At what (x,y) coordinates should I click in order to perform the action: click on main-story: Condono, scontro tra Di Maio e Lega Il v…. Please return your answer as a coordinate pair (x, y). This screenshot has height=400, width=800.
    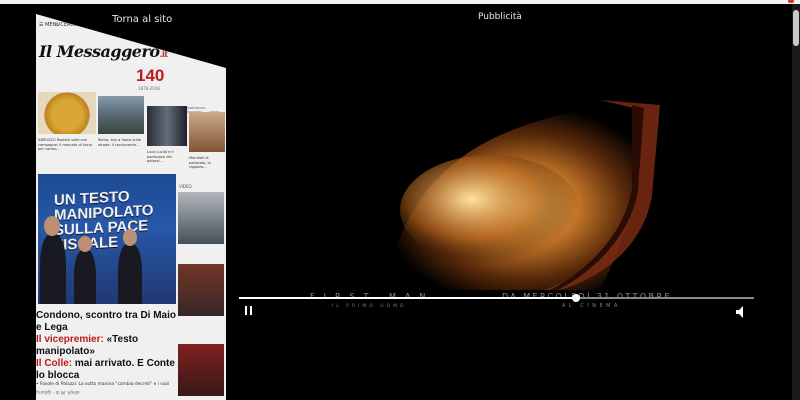
    Looking at the image, I should click on (106, 352).